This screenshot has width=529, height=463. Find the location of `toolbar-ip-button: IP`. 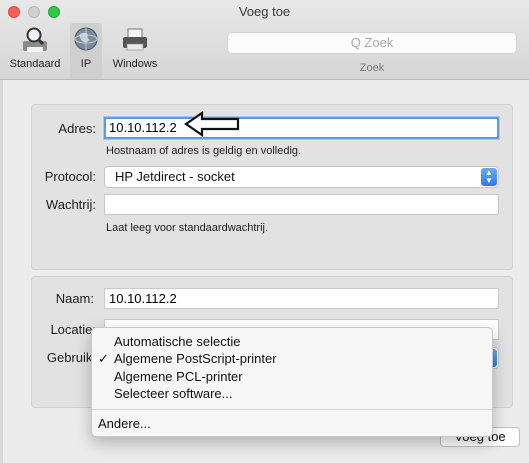

toolbar-ip-button: IP is located at coordinates (86, 51).